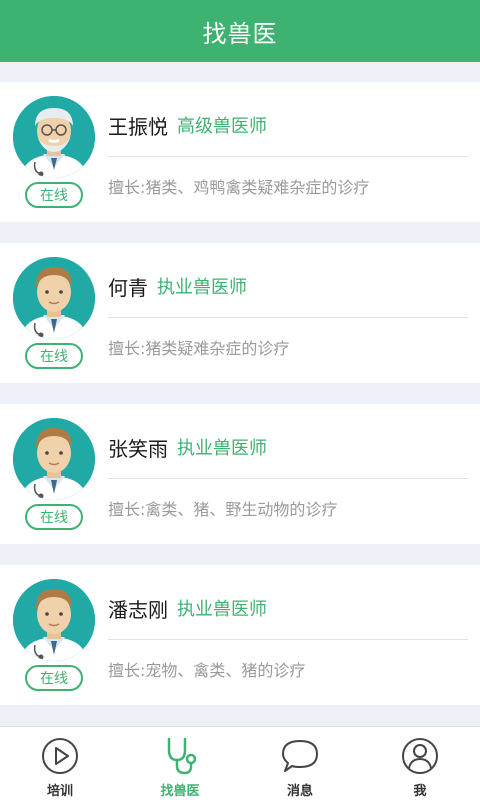  I want to click on tab-messages: 消息, so click(300, 763).